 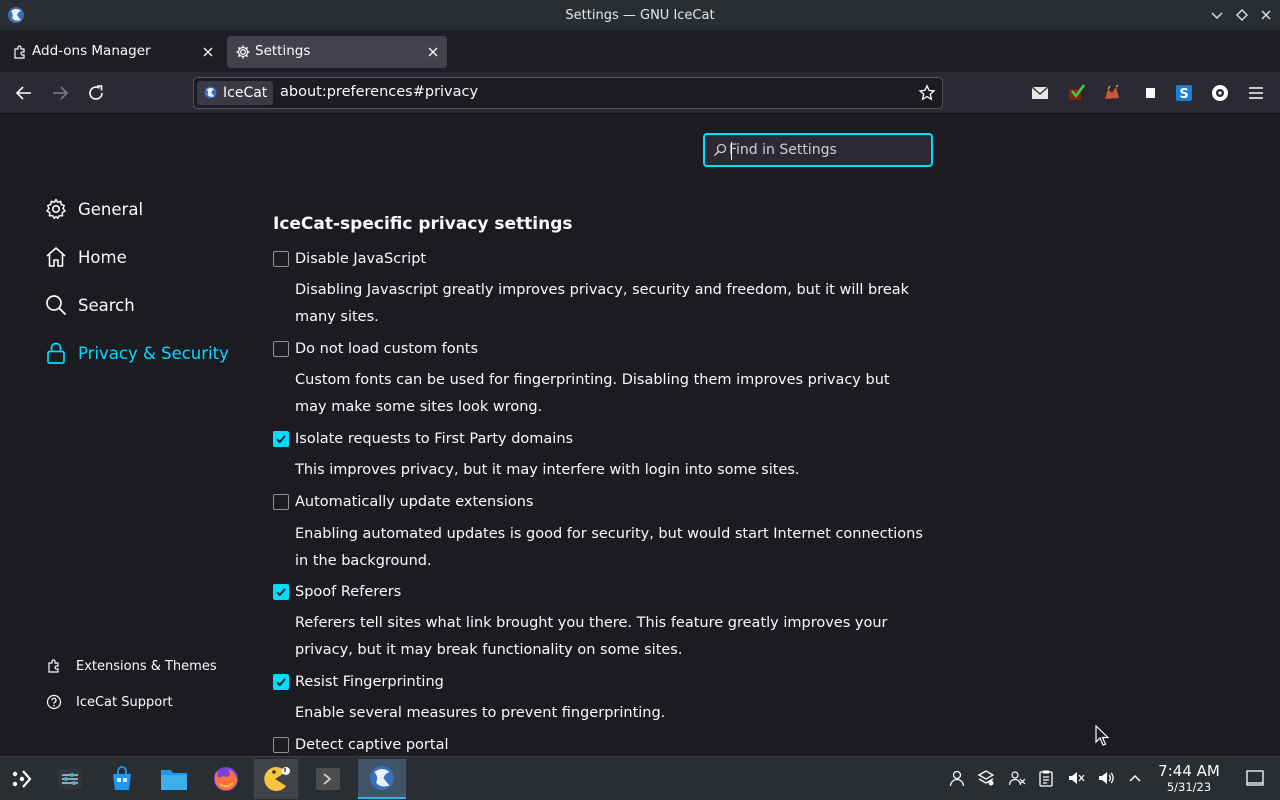 I want to click on taskbar-terminal, so click(x=328, y=779).